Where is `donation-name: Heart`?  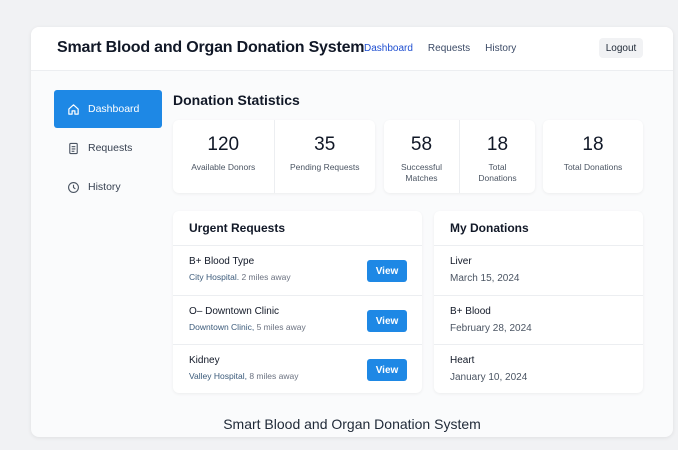 donation-name: Heart is located at coordinates (462, 360).